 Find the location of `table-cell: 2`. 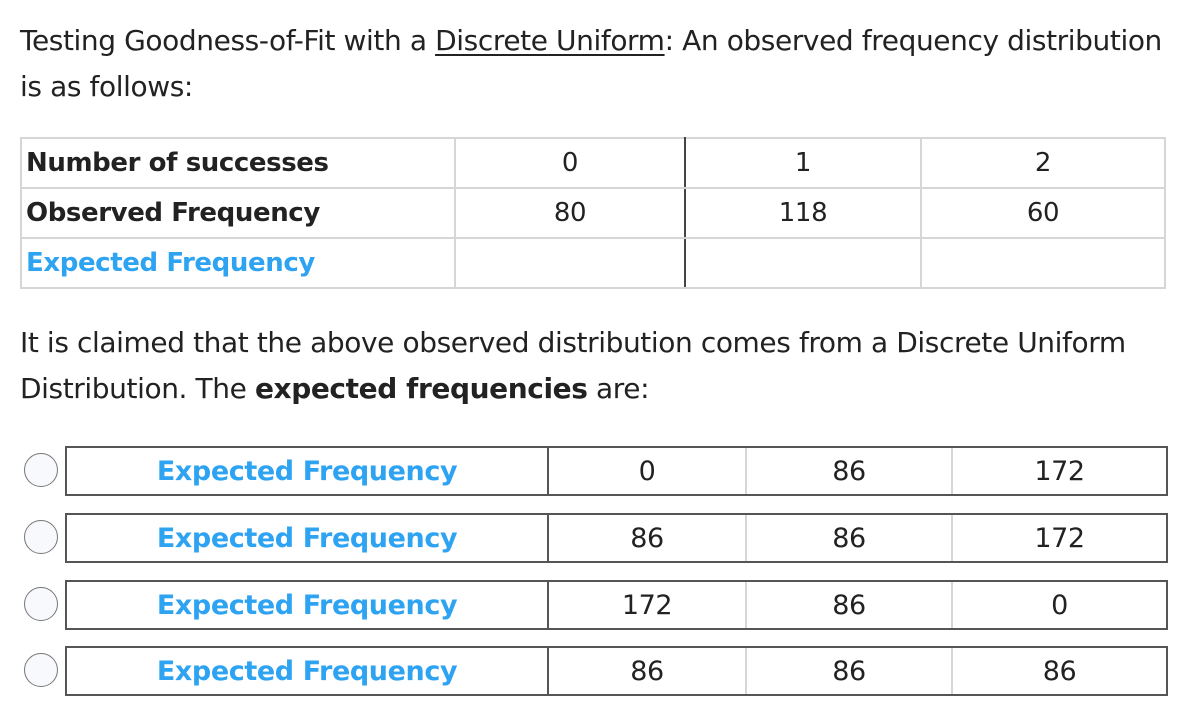

table-cell: 2 is located at coordinates (1043, 163).